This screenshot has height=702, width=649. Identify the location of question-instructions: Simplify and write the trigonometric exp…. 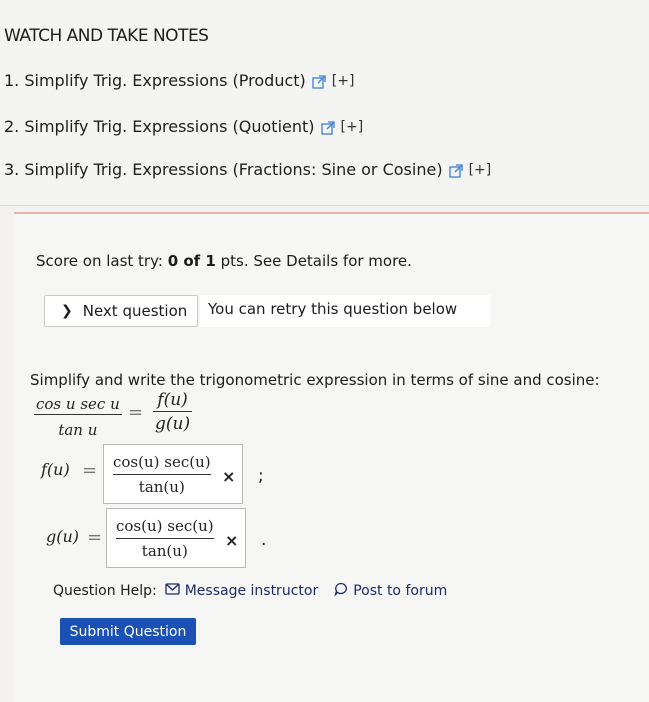
(315, 380).